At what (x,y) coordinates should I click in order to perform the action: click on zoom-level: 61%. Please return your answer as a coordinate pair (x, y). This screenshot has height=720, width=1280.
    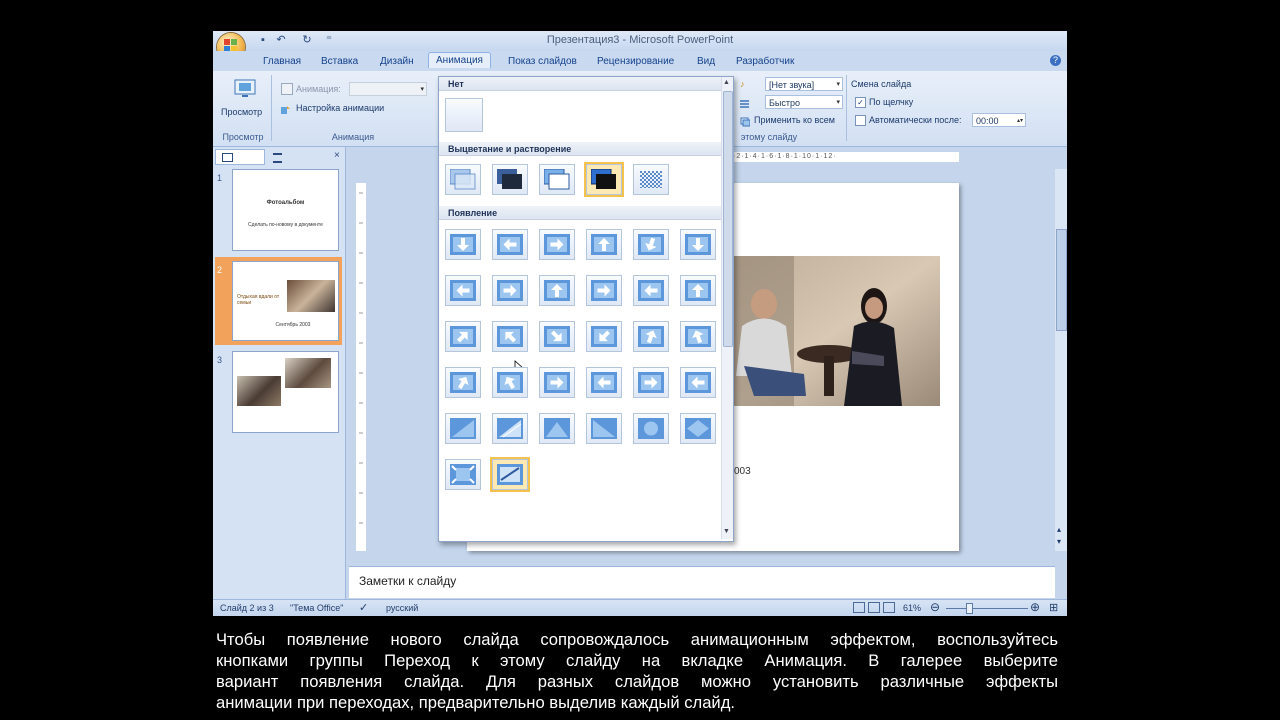
    Looking at the image, I should click on (912, 608).